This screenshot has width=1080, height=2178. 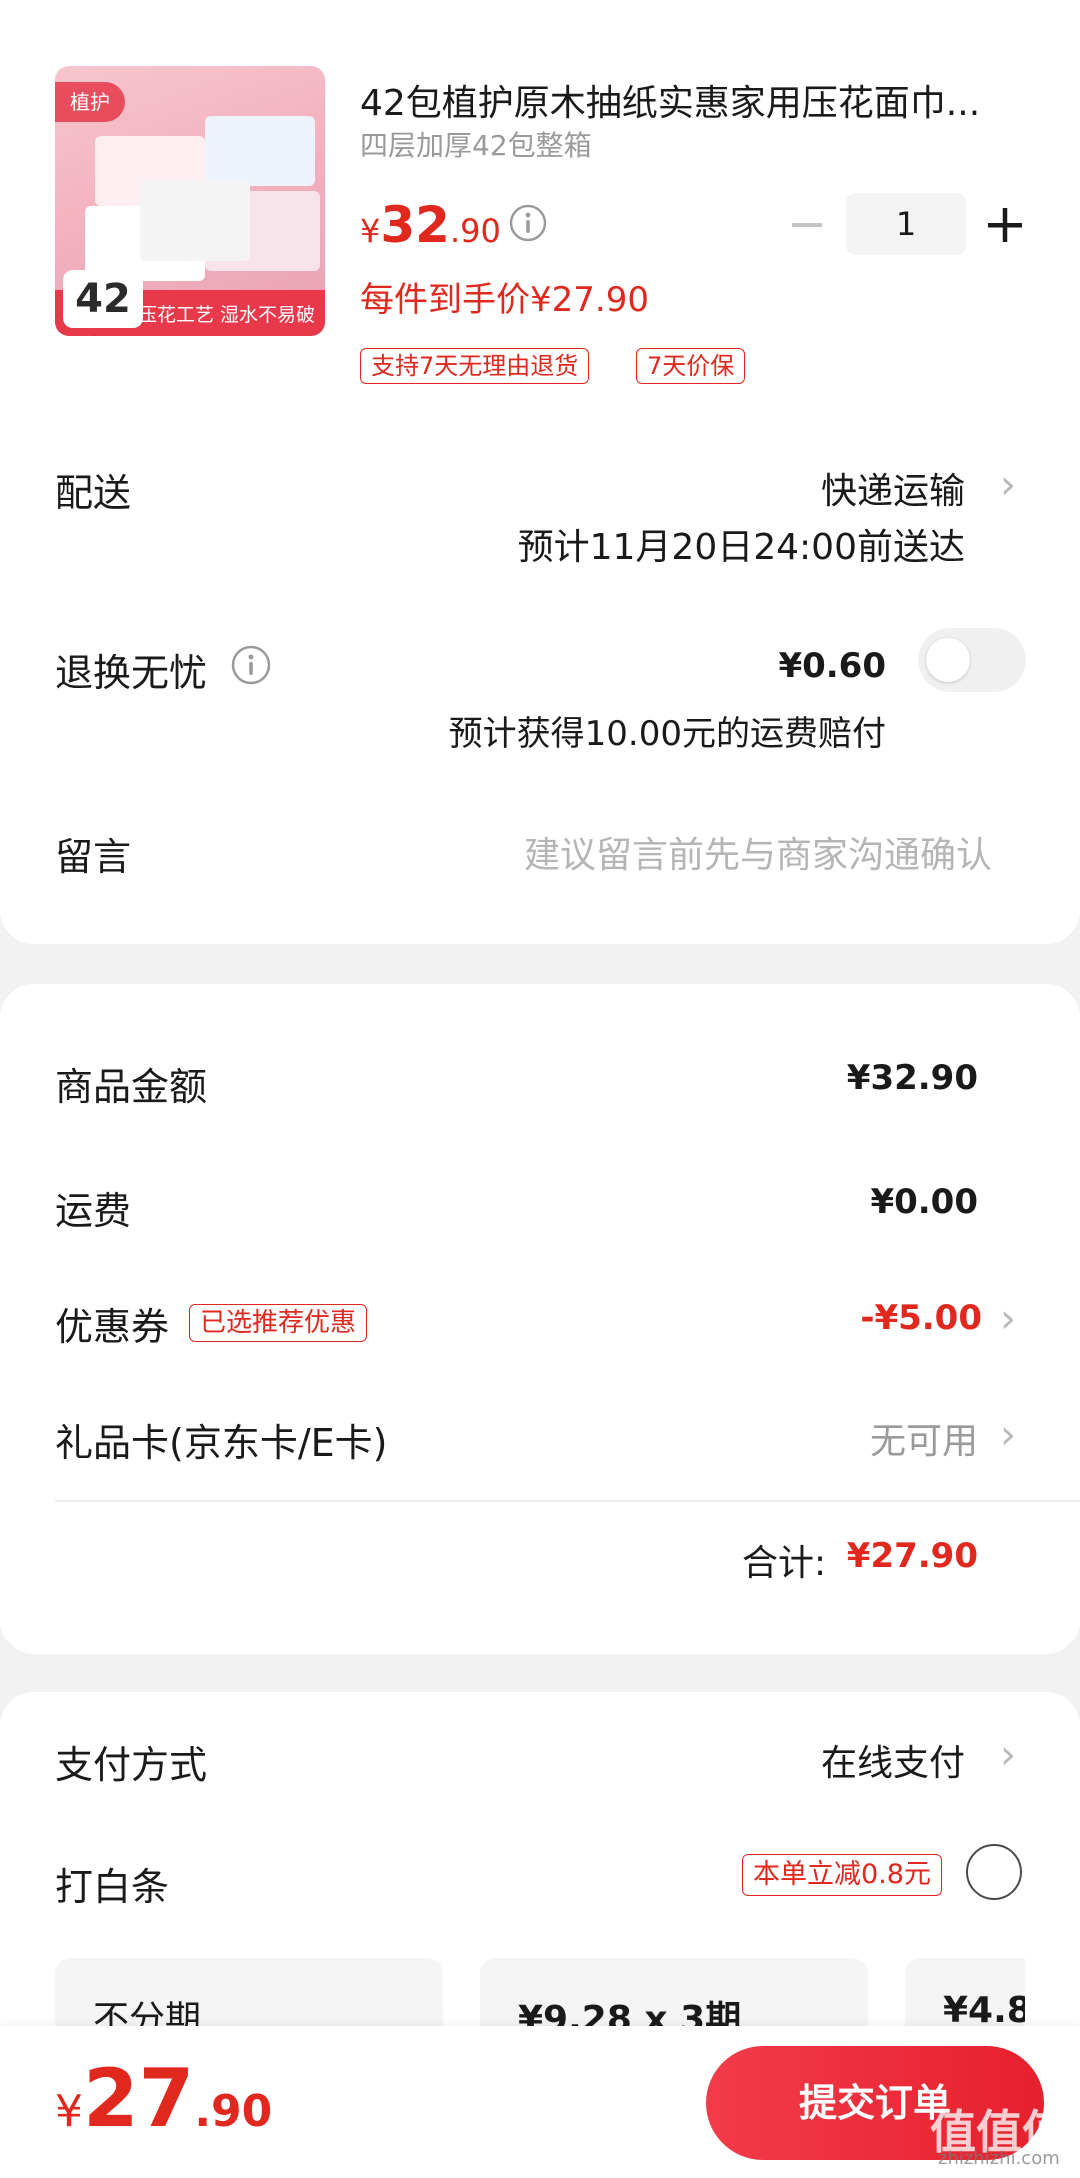 I want to click on shipping-label: 运费, so click(x=93, y=1211).